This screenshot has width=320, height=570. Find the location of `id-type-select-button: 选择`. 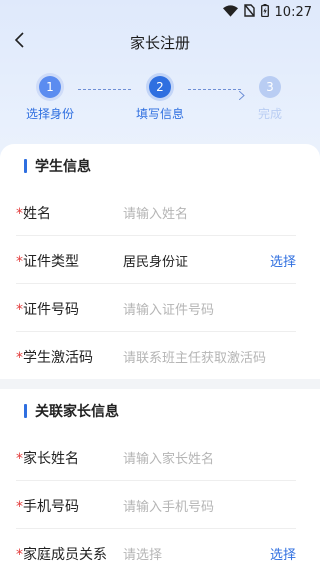

id-type-select-button: 选择 is located at coordinates (283, 260).